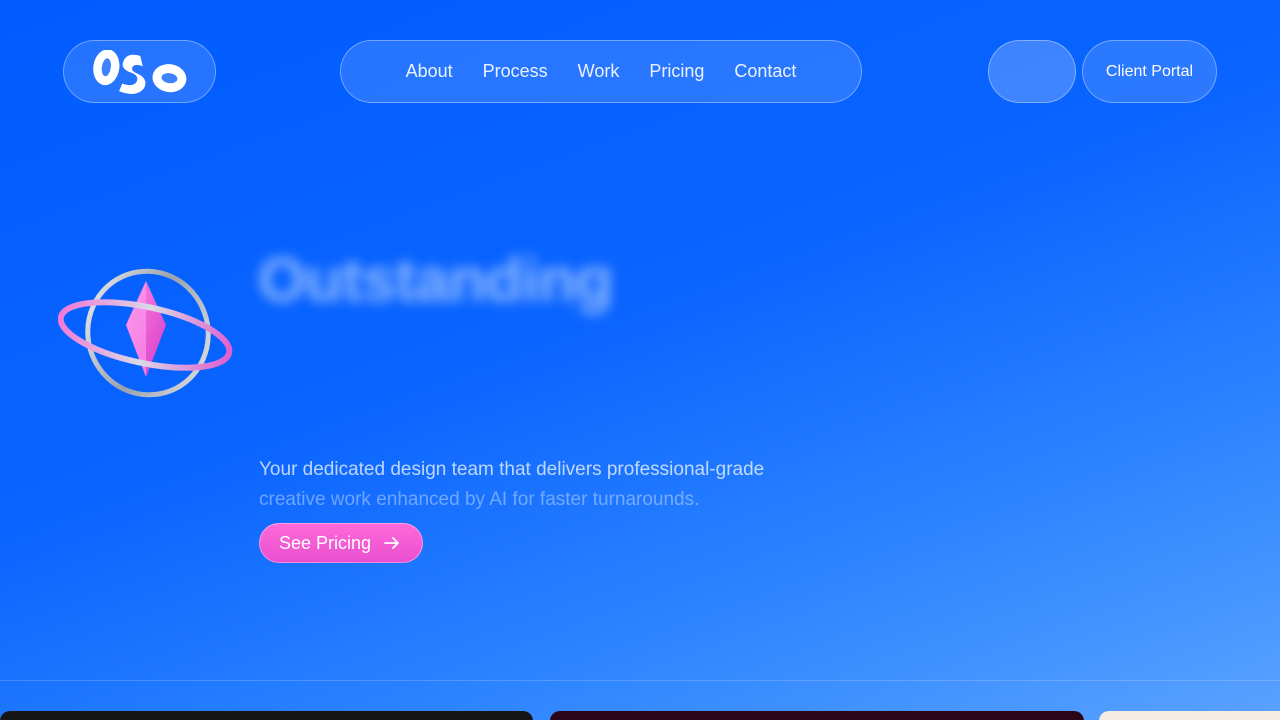 The width and height of the screenshot is (1280, 720). I want to click on client-portal-button: Client Portal, so click(1149, 71).